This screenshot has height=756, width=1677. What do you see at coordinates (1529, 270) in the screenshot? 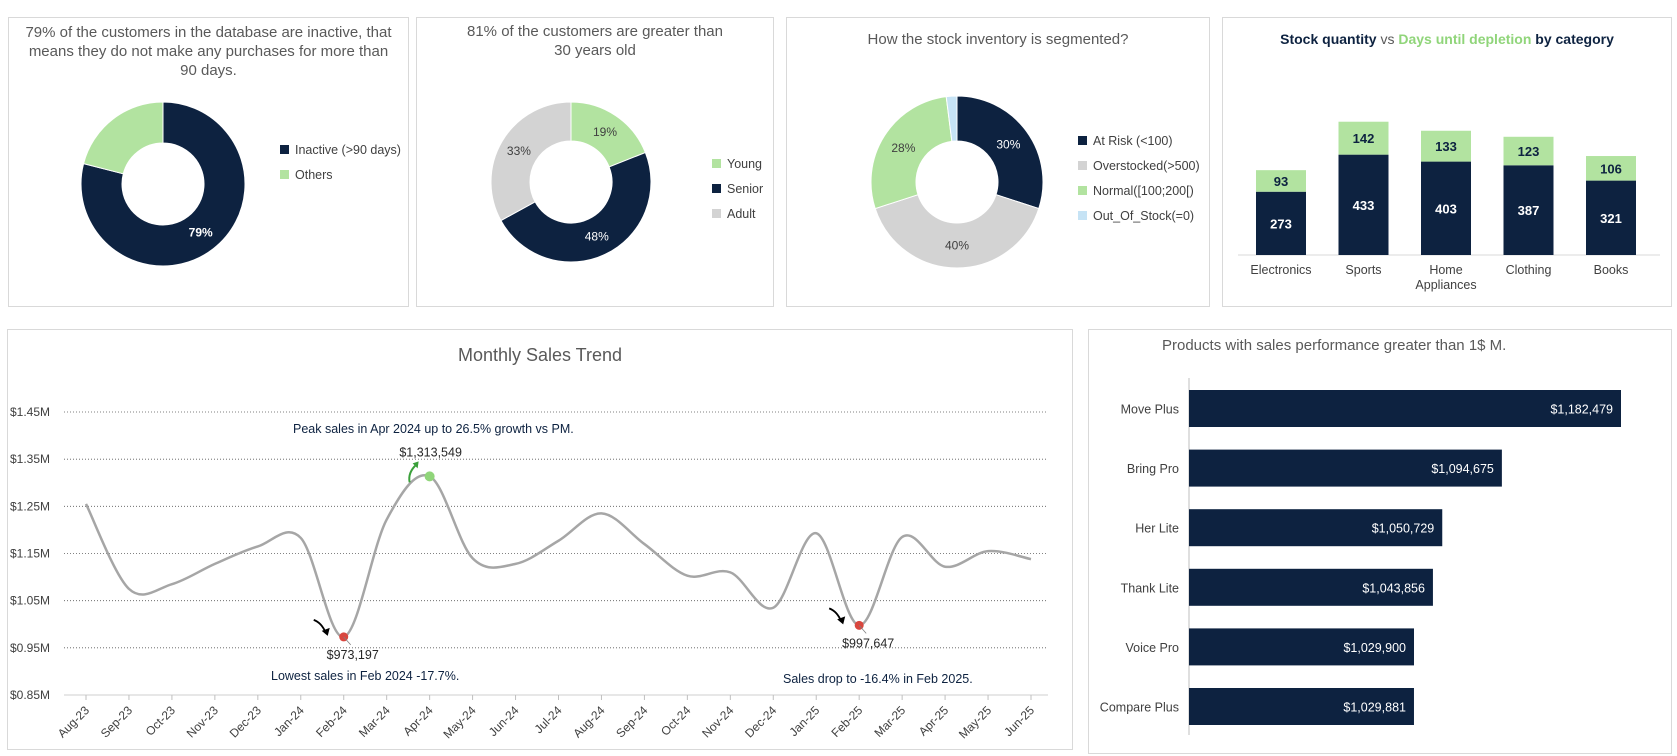
I see `category-tick-label: Clothing` at bounding box center [1529, 270].